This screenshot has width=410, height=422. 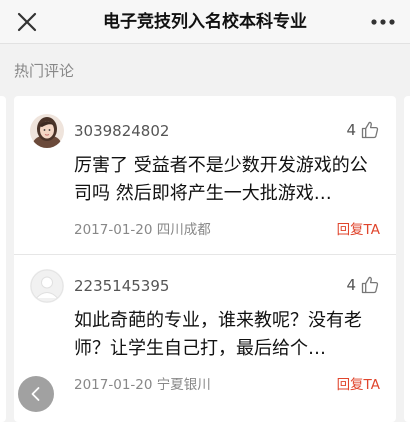 I want to click on user-photo-avatar-icon, so click(x=47, y=131).